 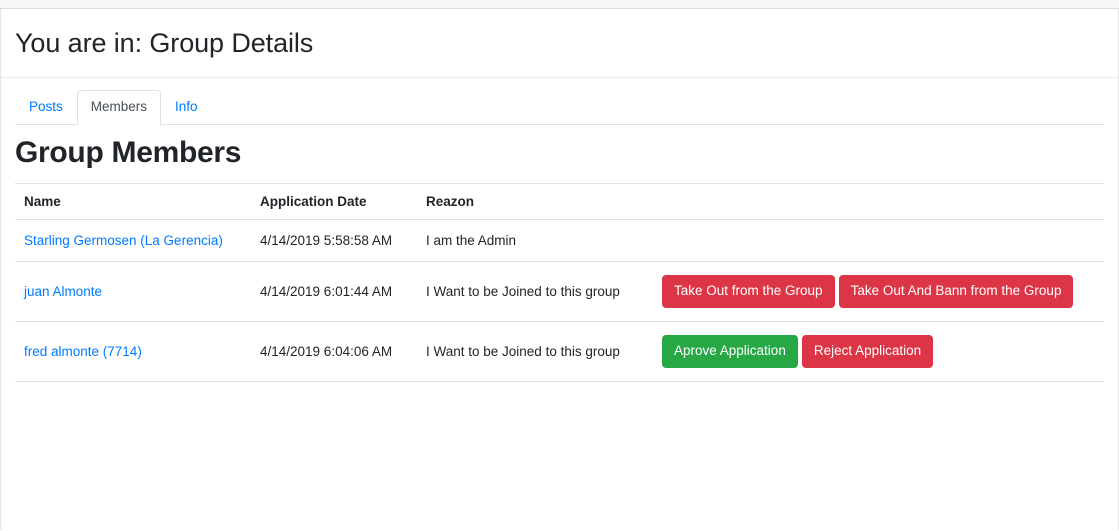 What do you see at coordinates (164, 43) in the screenshot?
I see `page-title: You are in: Group Details` at bounding box center [164, 43].